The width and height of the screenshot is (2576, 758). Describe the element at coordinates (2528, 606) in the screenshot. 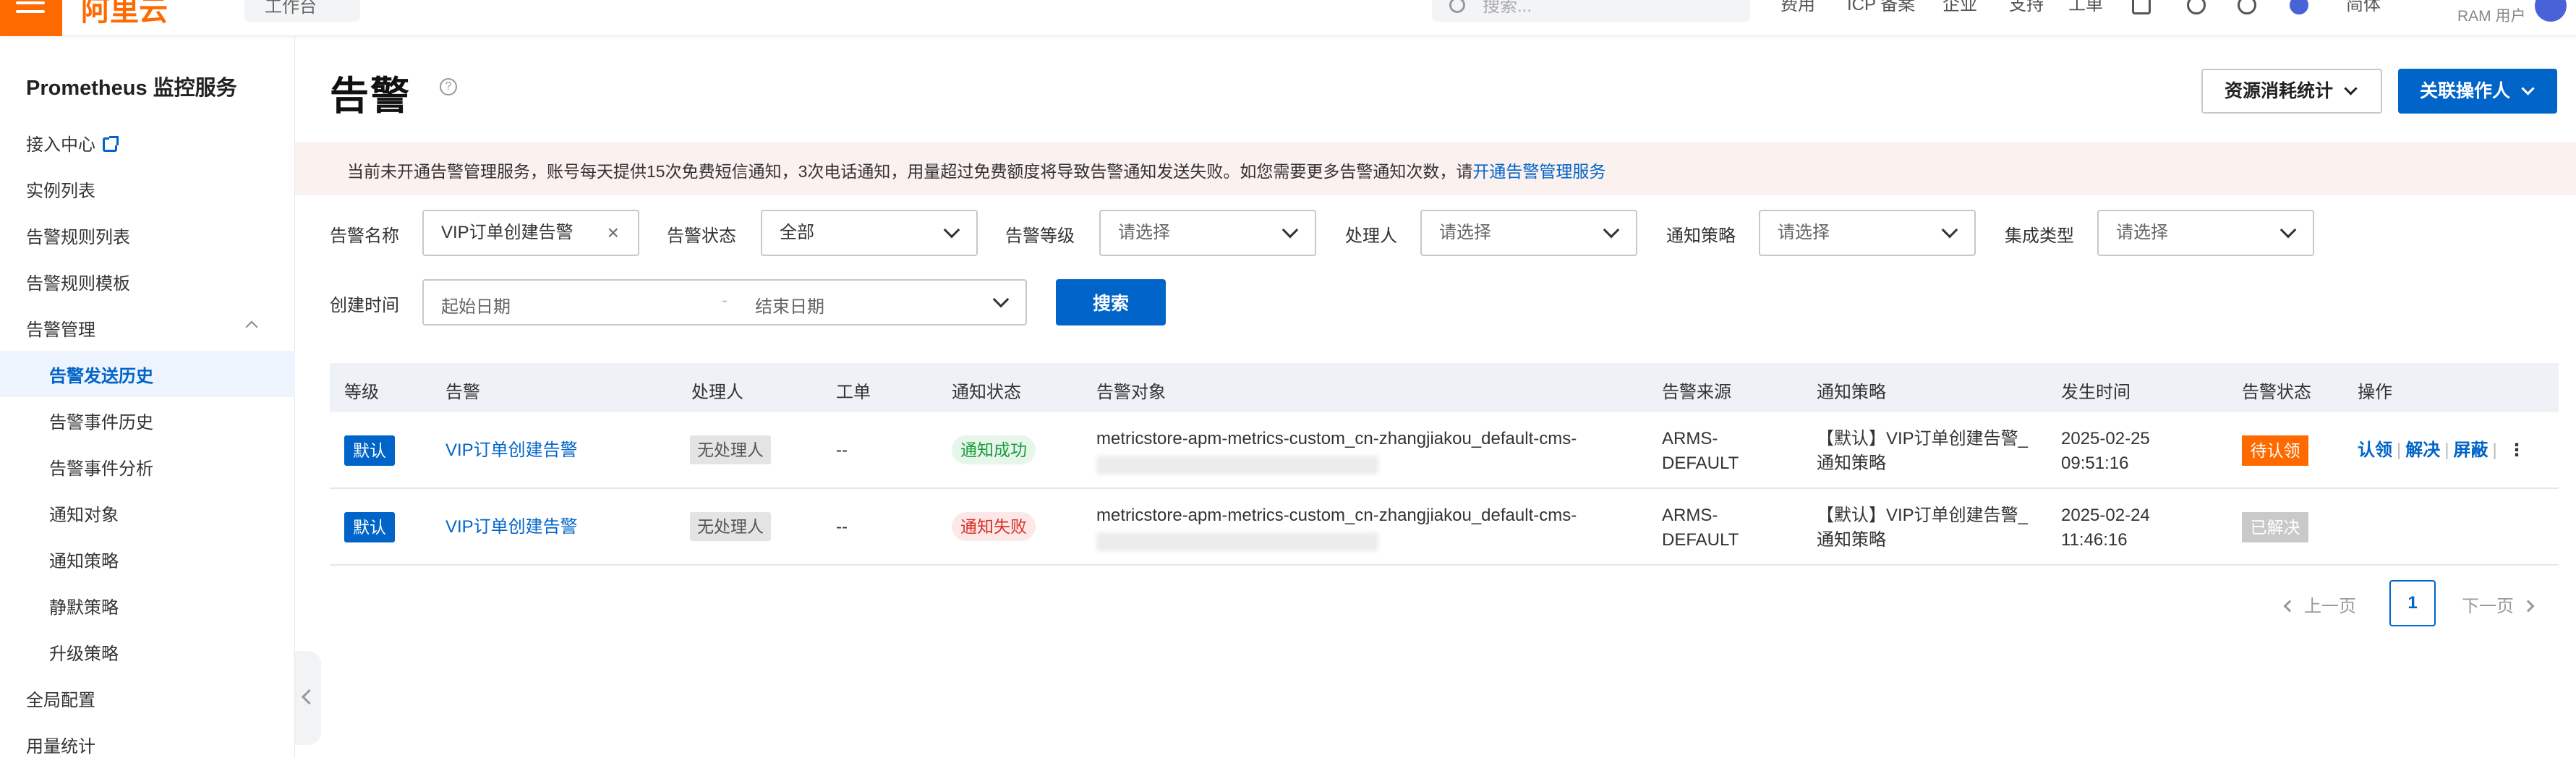

I see `chevron-right-icon` at that location.